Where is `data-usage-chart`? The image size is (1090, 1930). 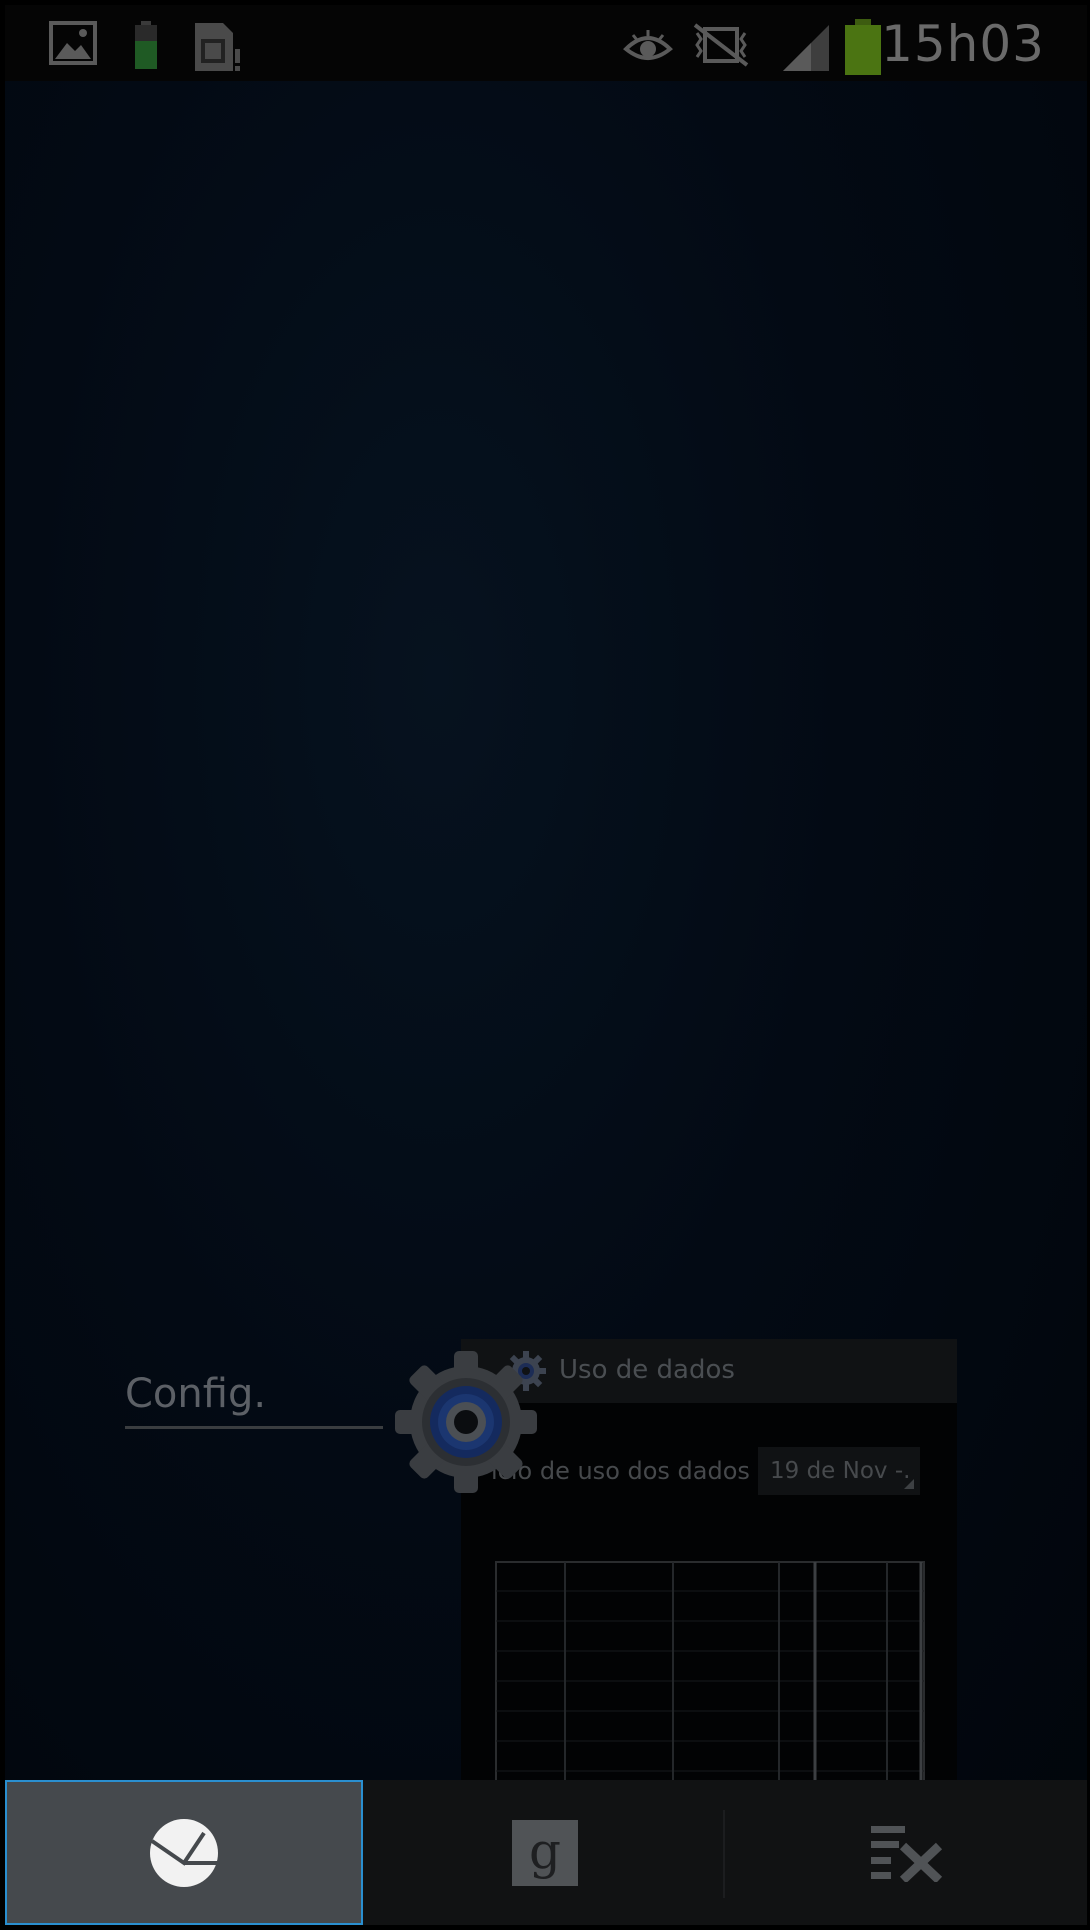
data-usage-chart is located at coordinates (710, 1673).